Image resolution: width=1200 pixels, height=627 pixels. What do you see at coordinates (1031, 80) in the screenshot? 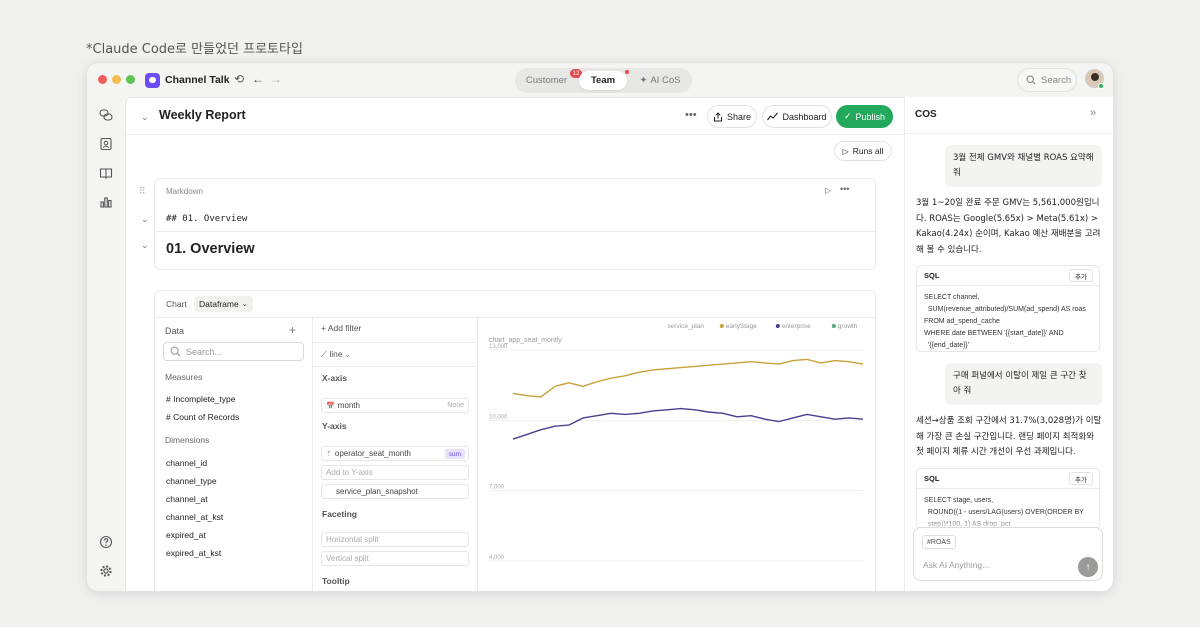
I see `search-icon` at bounding box center [1031, 80].